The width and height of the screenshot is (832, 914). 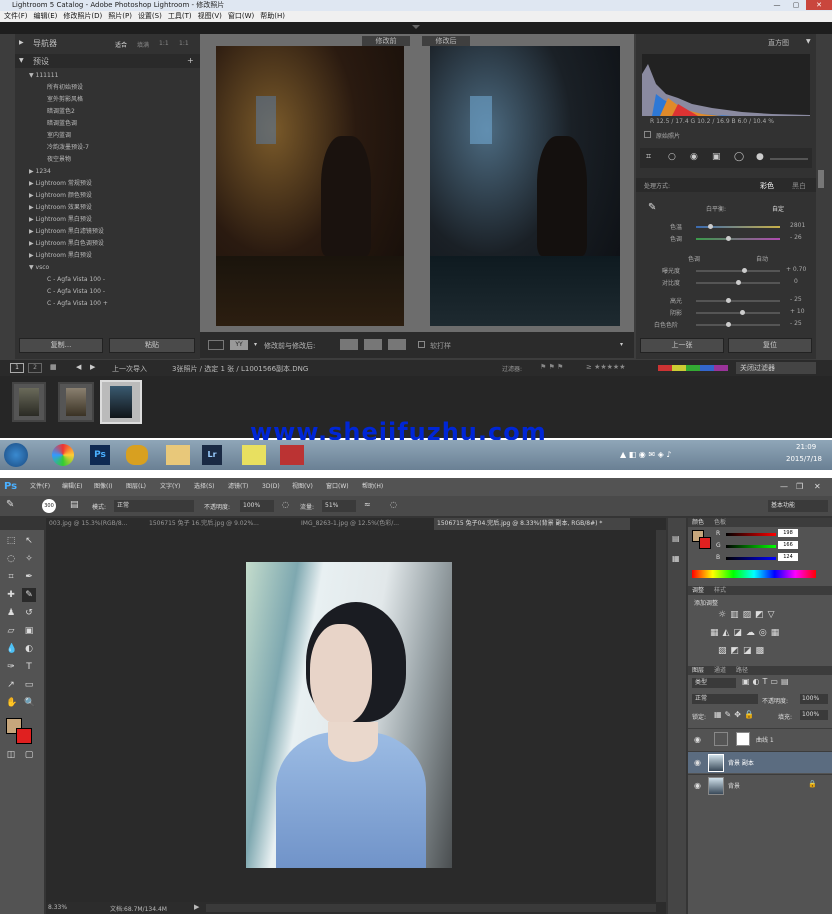 What do you see at coordinates (738, 300) in the screenshot?
I see `highlights-slider` at bounding box center [738, 300].